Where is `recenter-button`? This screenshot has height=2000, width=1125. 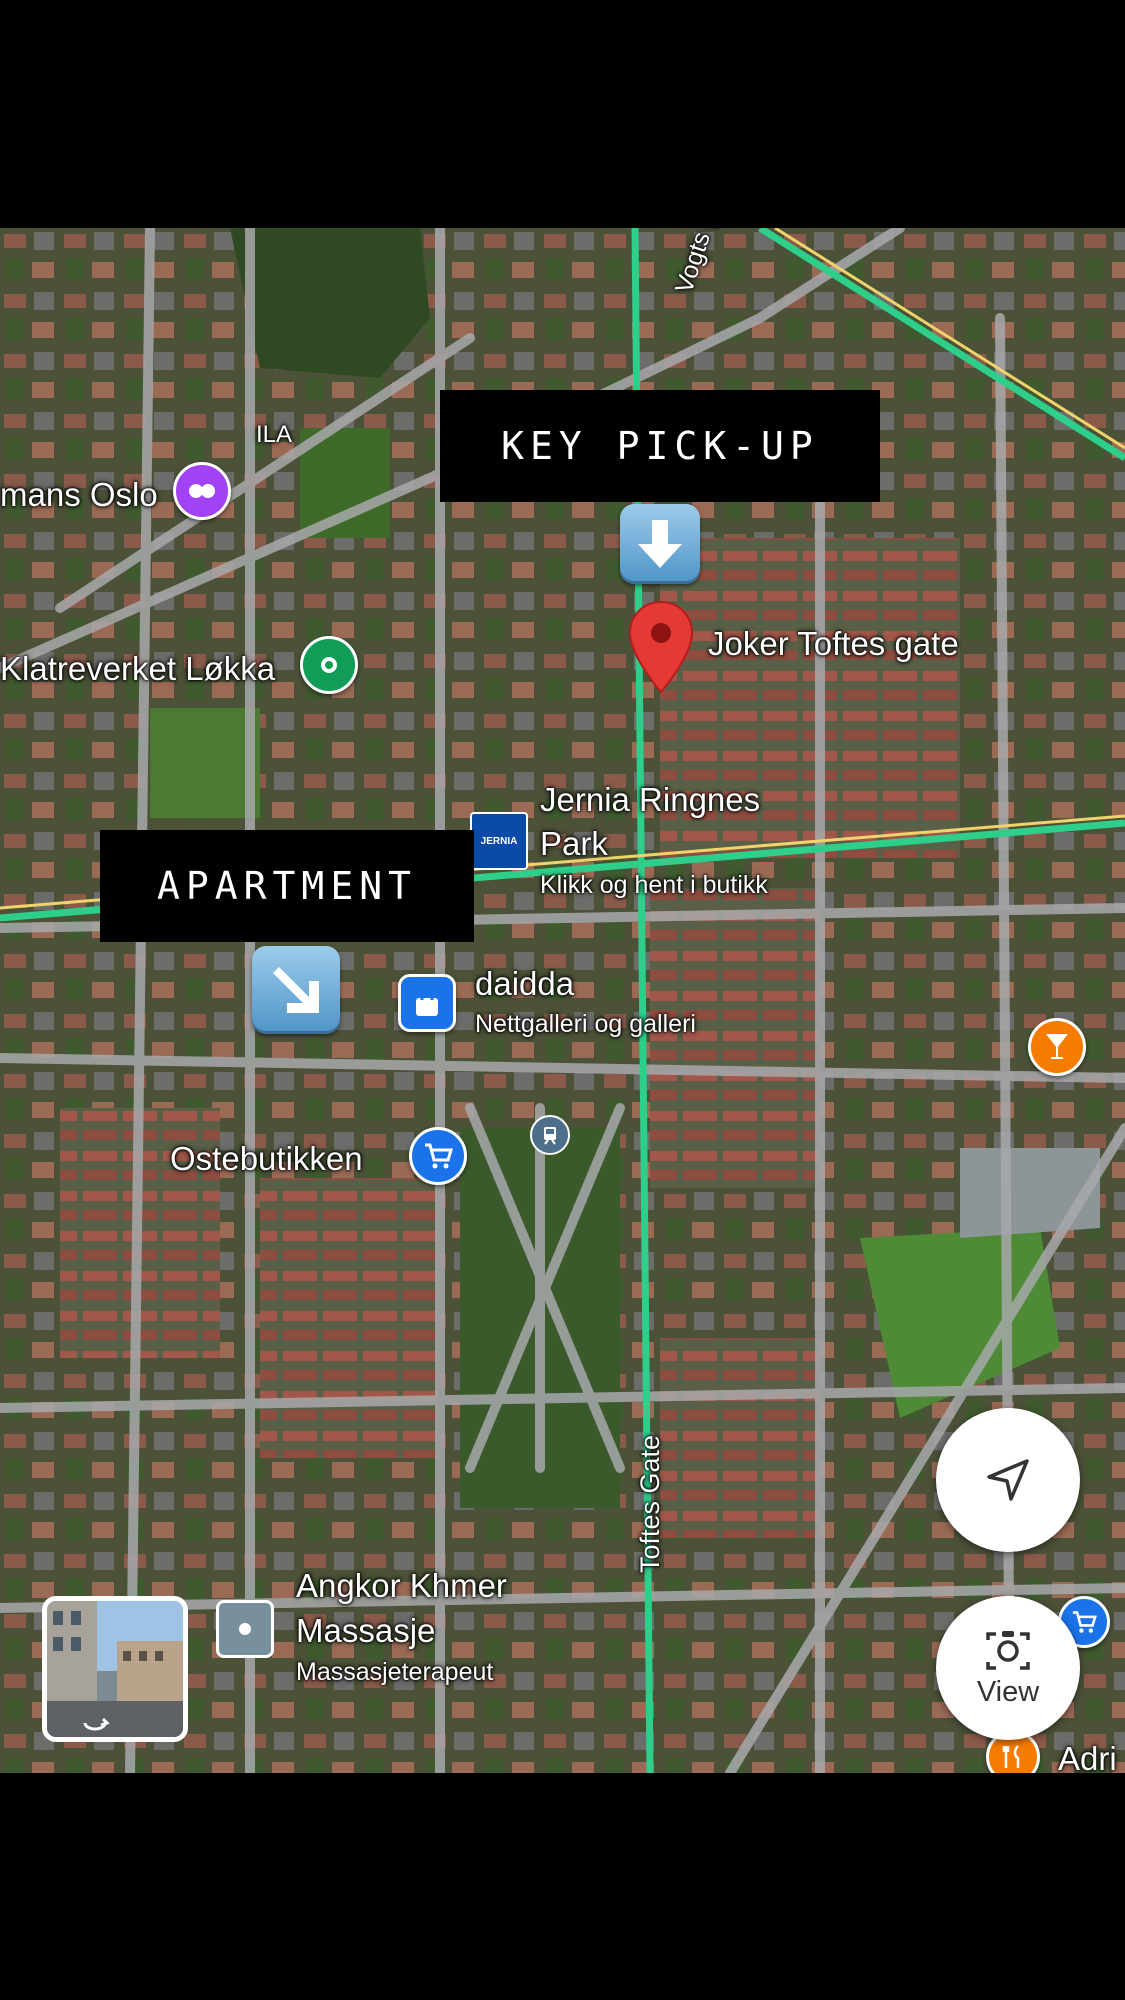
recenter-button is located at coordinates (1008, 1480).